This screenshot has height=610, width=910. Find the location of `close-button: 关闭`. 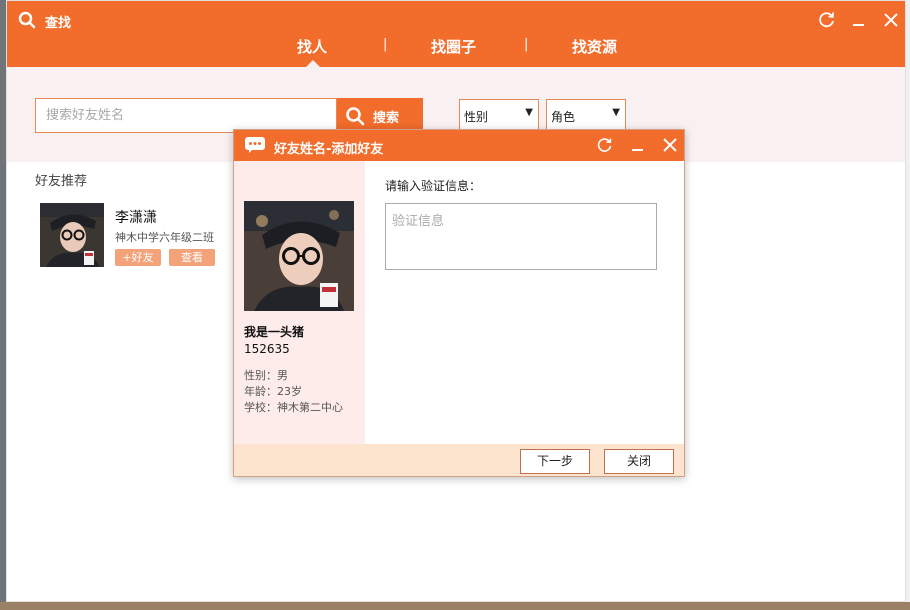

close-button: 关闭 is located at coordinates (639, 461).